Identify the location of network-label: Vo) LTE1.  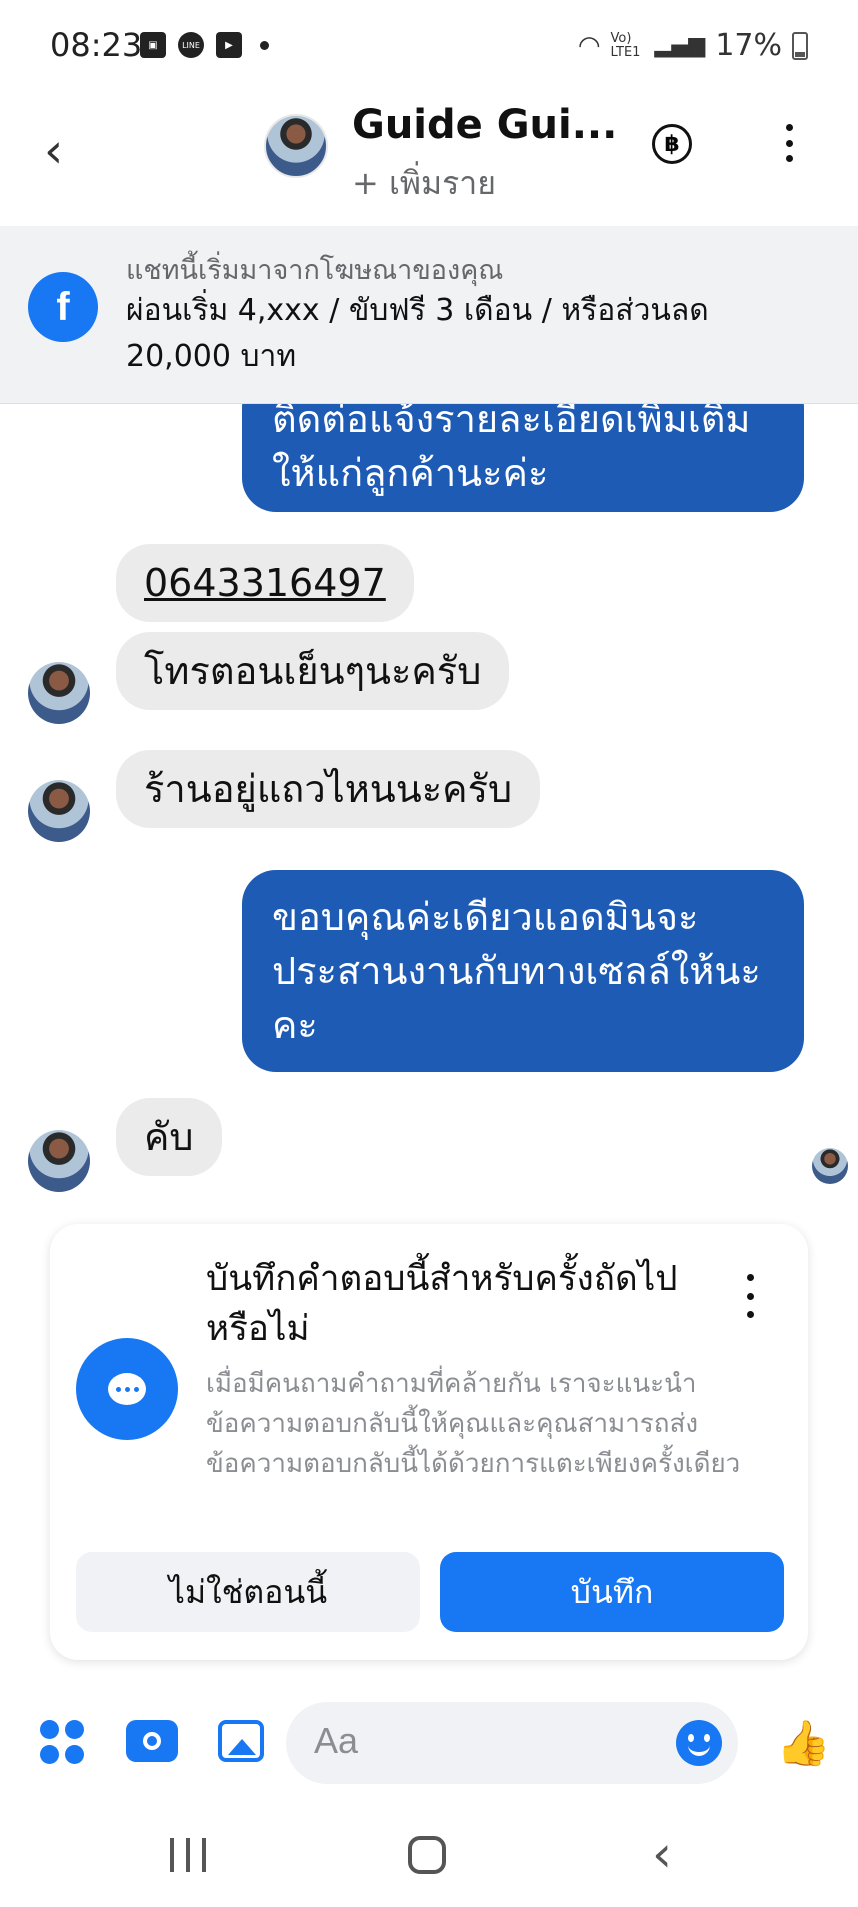
(625, 45).